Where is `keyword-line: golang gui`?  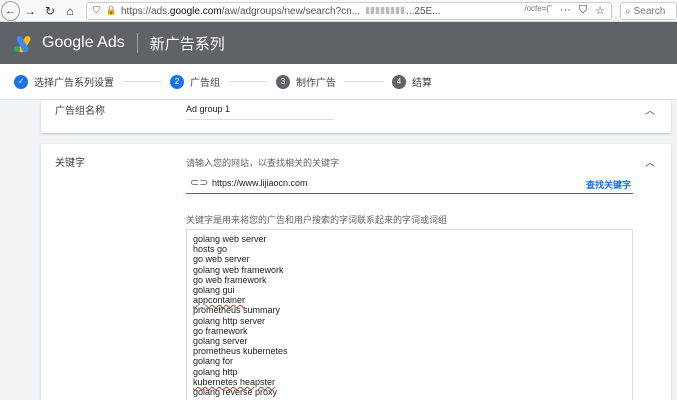
keyword-line: golang gui is located at coordinates (214, 290).